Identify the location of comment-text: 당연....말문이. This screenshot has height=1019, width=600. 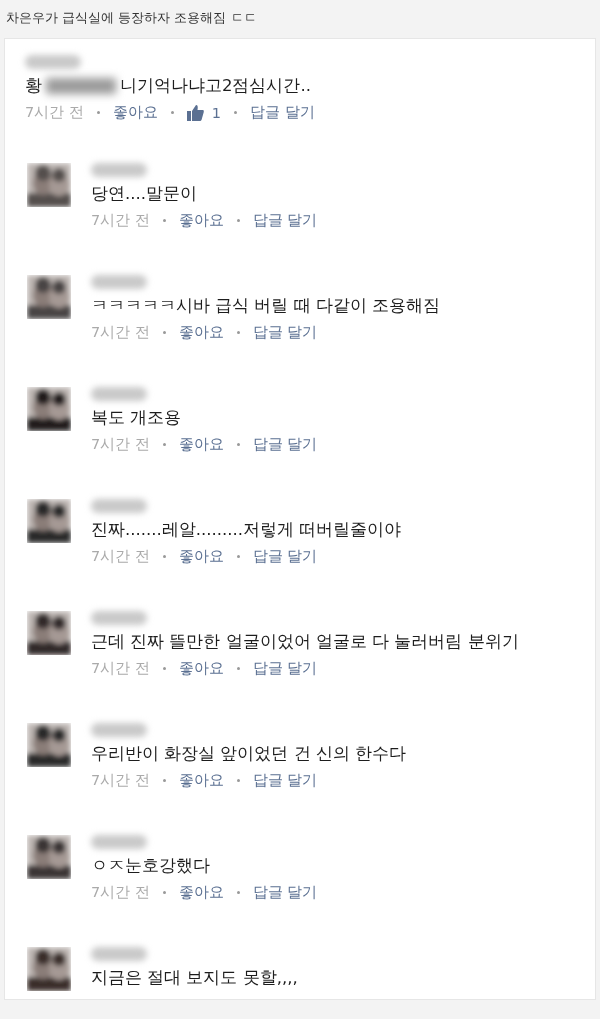
(144, 194).